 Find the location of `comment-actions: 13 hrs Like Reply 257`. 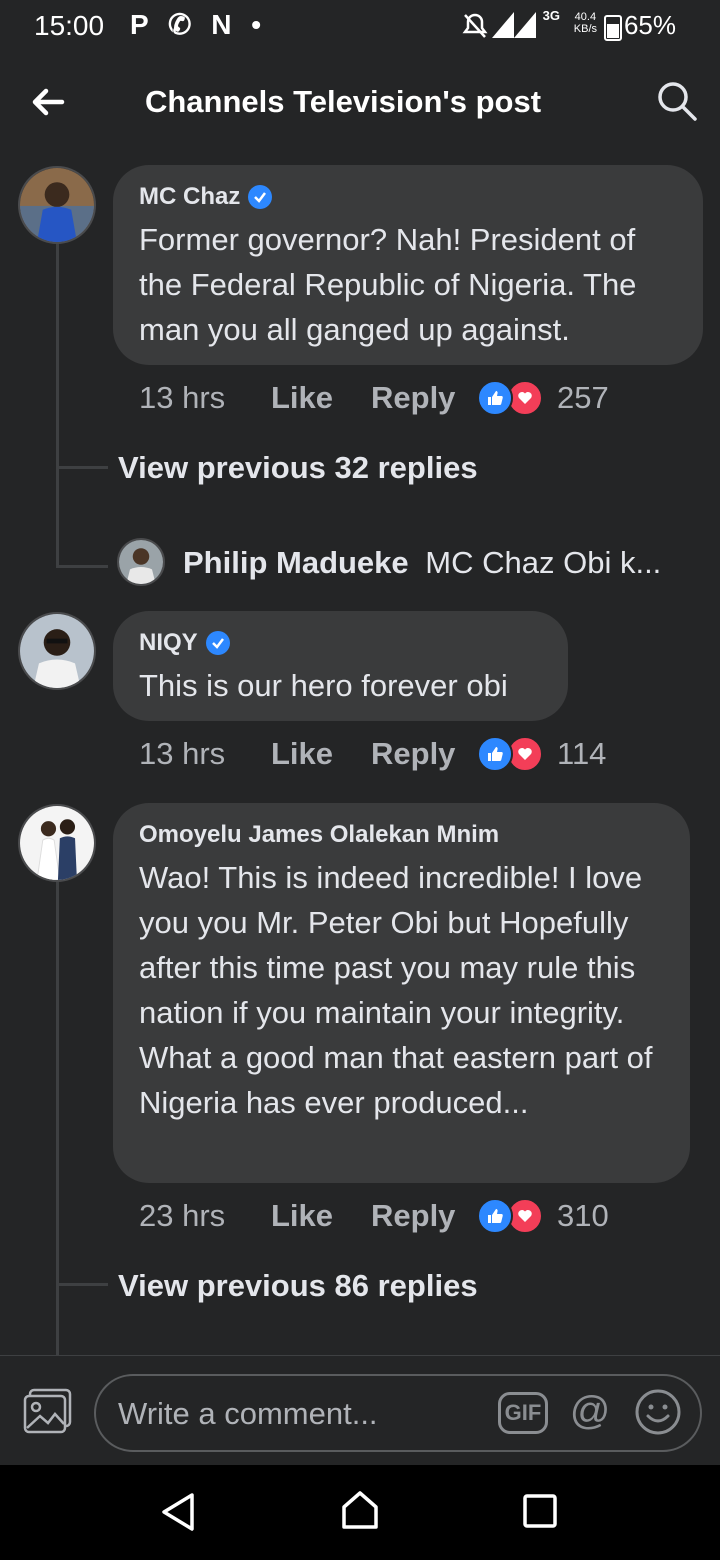

comment-actions: 13 hrs Like Reply 257 is located at coordinates (374, 398).